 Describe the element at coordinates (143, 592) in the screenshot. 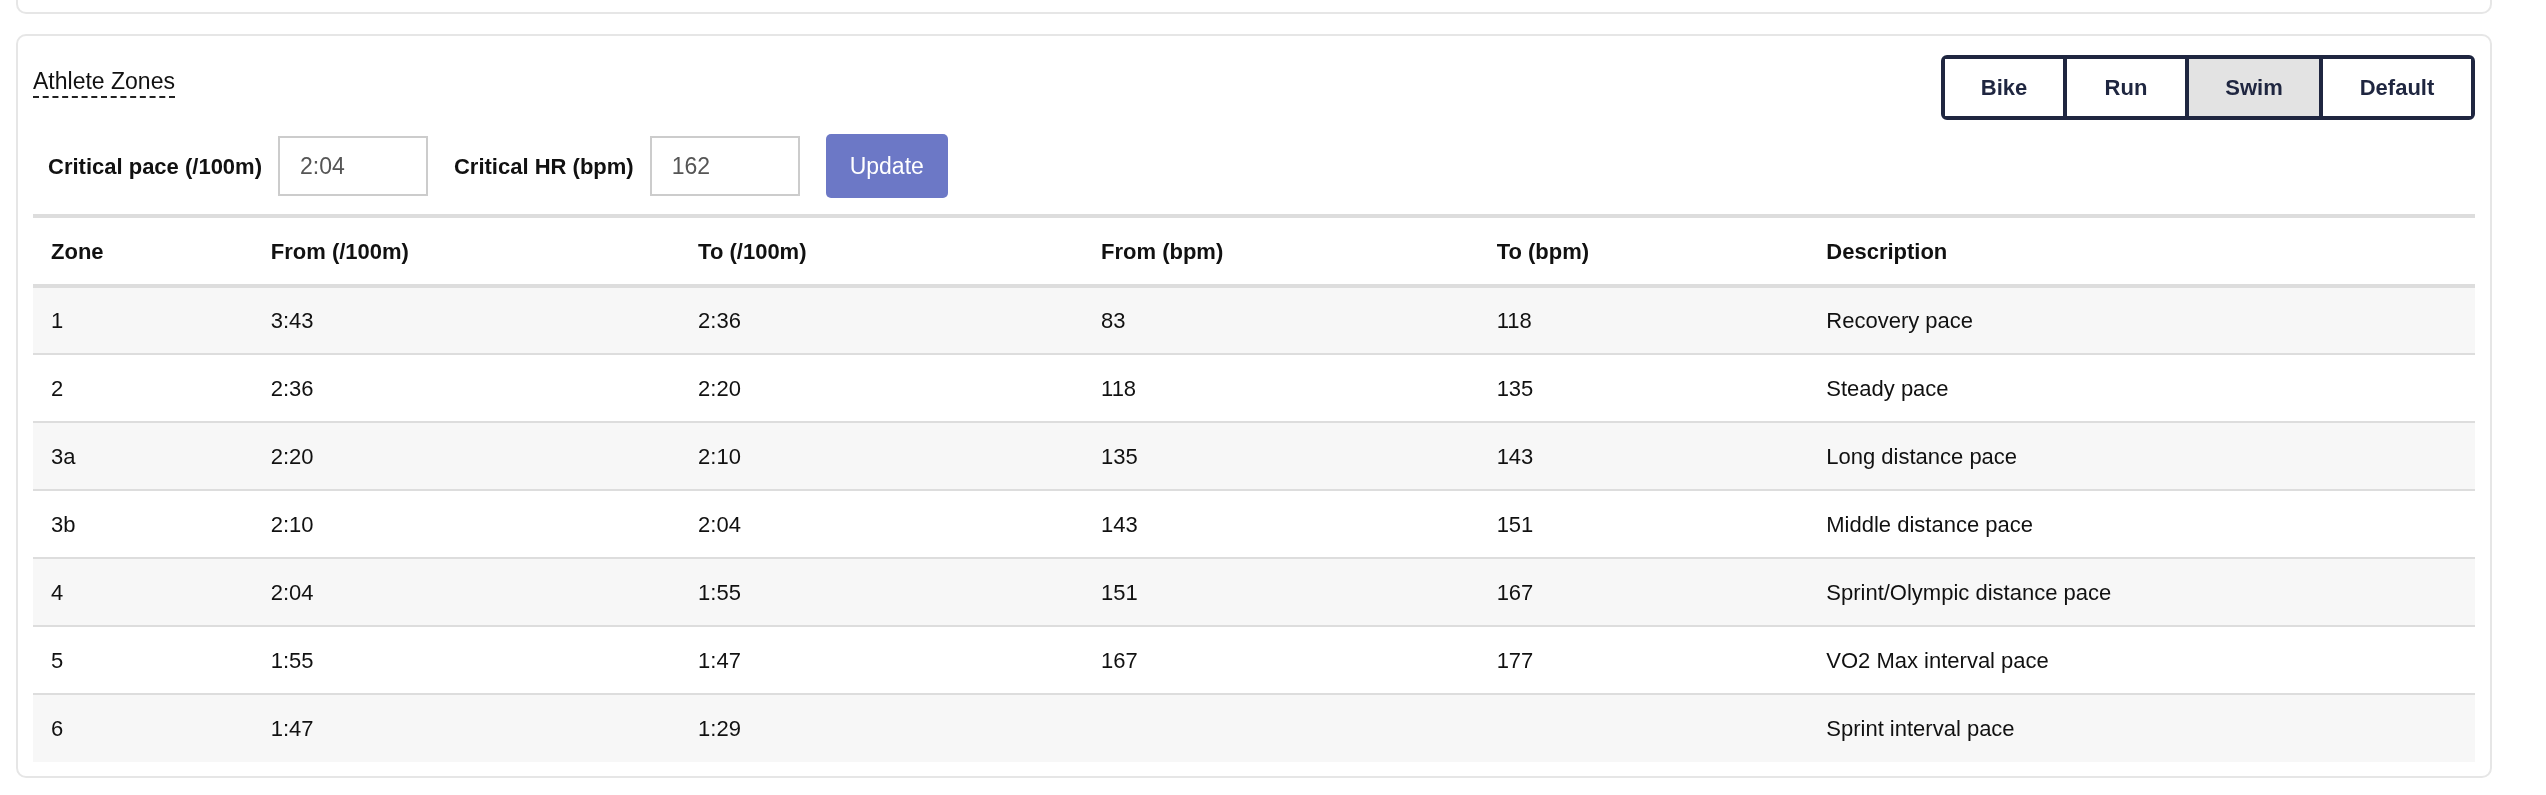

I see `table-cell: 4` at that location.